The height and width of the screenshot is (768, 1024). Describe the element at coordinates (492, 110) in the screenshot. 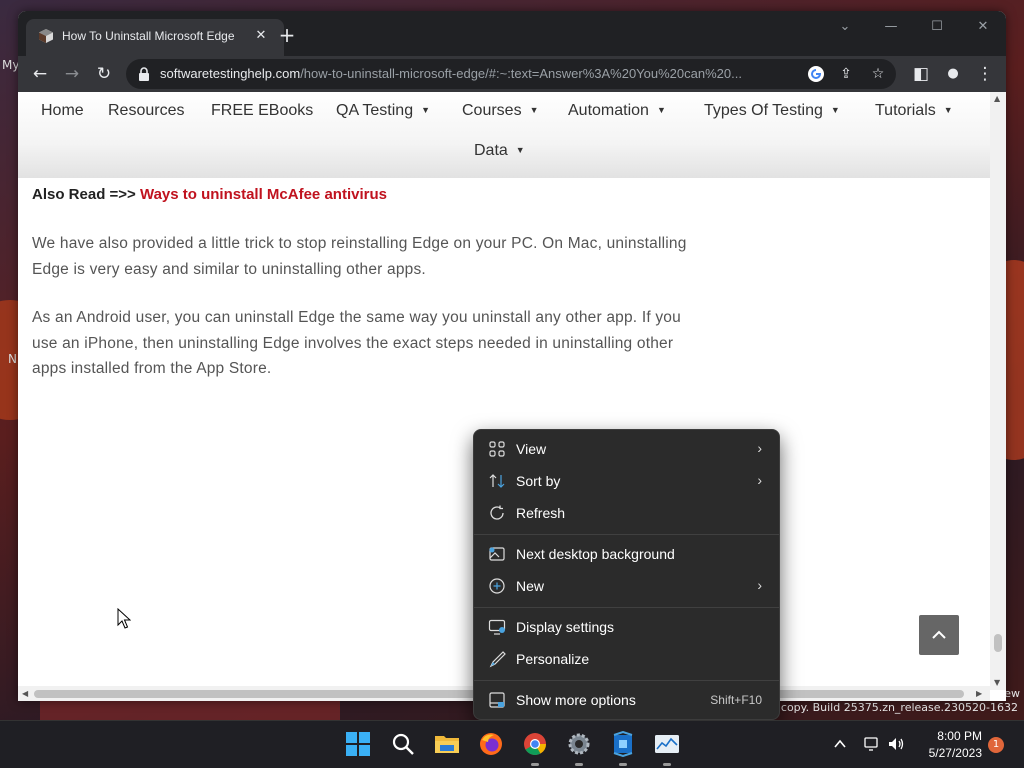

I see `nav-label: Courses` at that location.